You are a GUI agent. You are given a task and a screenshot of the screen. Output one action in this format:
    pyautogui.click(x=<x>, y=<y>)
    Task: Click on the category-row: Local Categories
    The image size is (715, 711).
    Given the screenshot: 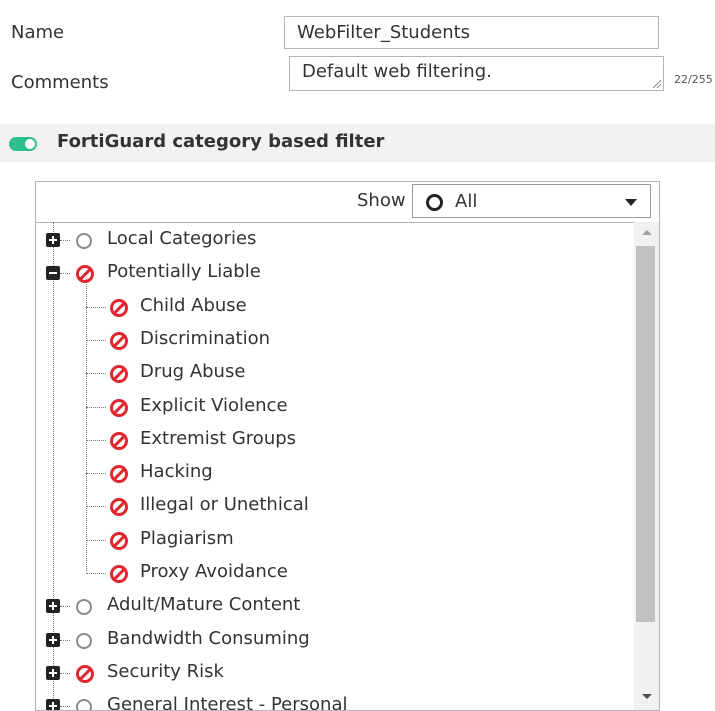 What is the action you would take?
    pyautogui.click(x=335, y=240)
    